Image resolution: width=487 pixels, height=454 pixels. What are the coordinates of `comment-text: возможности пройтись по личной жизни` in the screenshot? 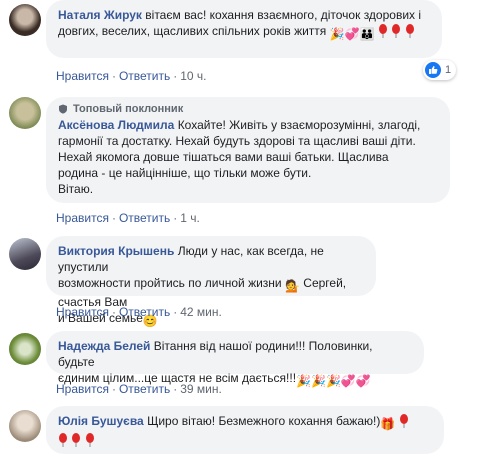 It's located at (170, 283).